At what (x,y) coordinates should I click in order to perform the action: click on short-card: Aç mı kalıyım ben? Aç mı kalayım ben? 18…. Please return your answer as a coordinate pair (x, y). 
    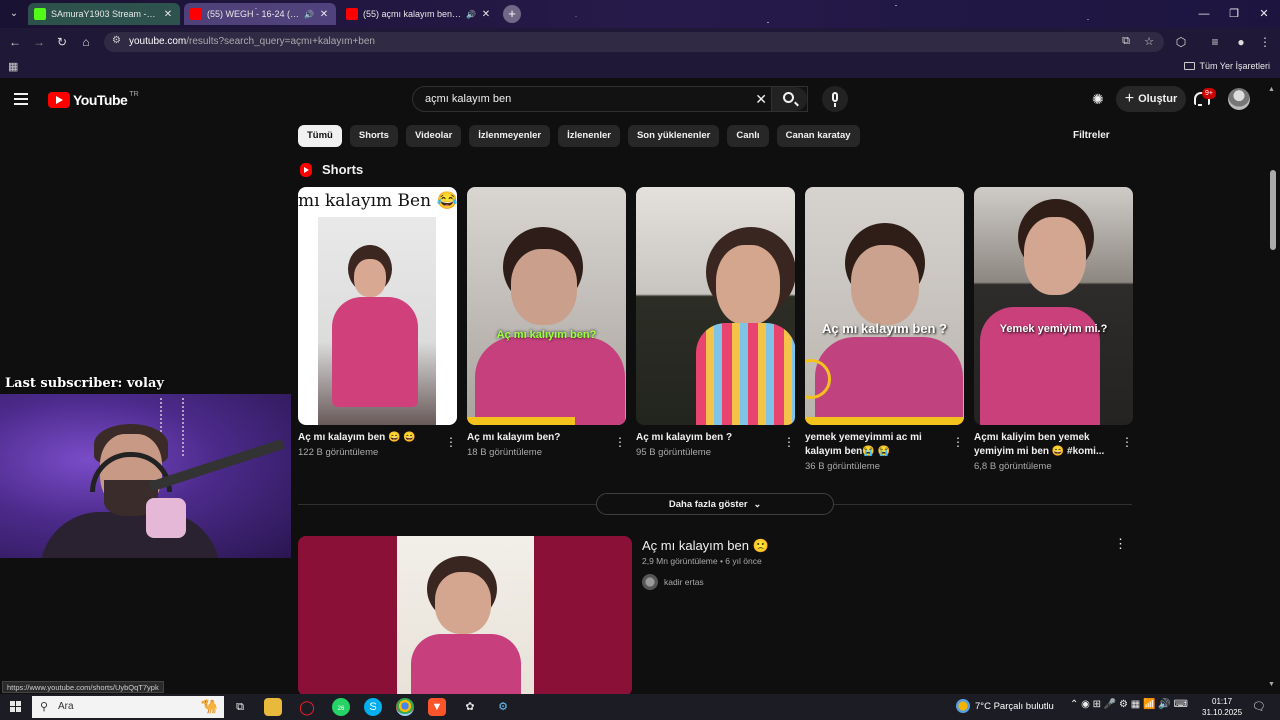
    Looking at the image, I should click on (546, 329).